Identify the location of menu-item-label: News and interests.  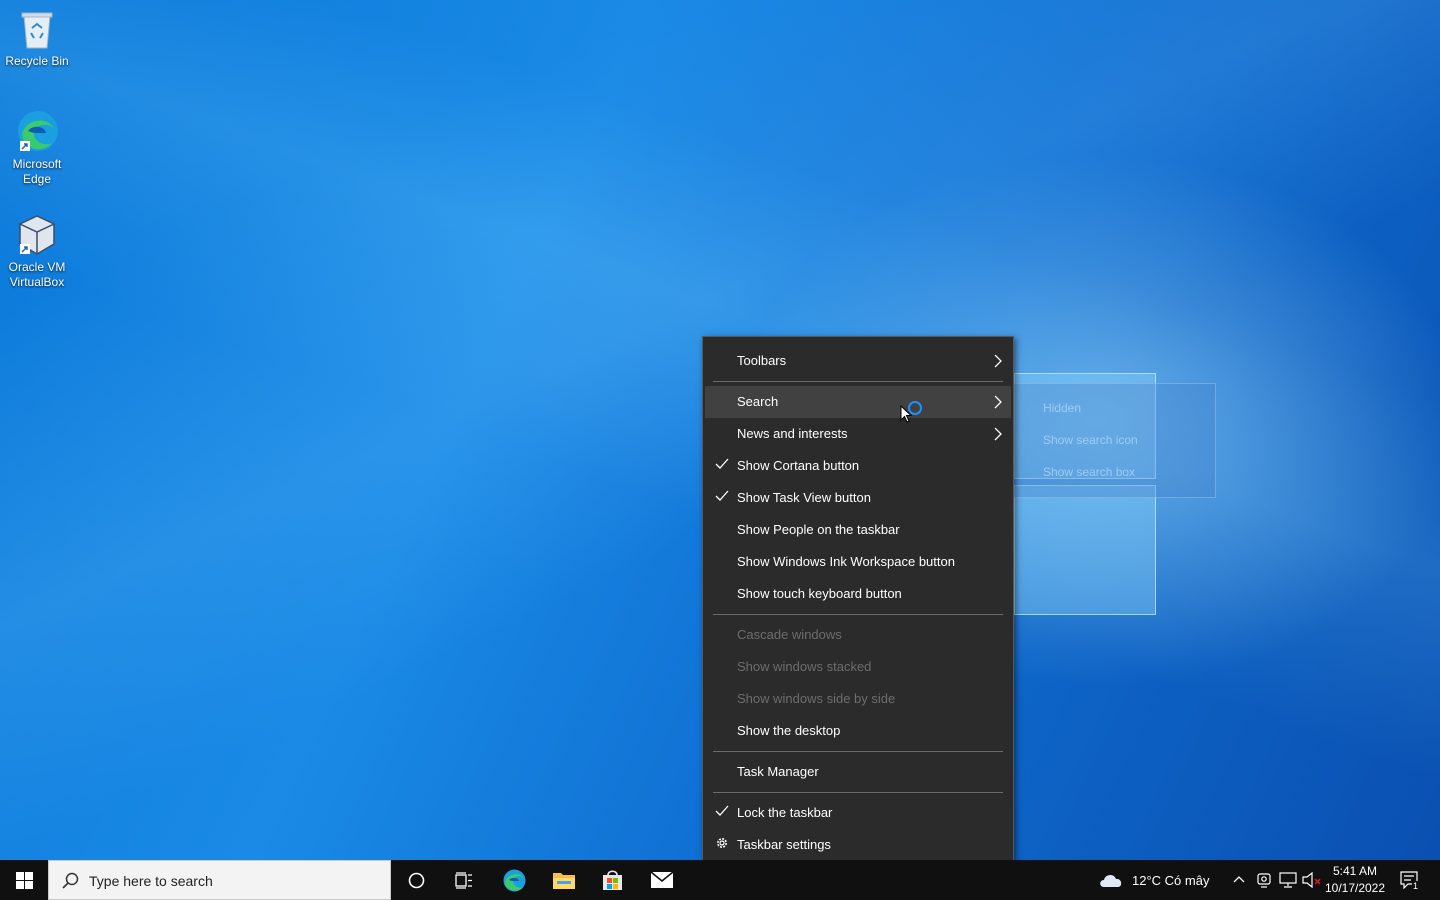
(792, 433).